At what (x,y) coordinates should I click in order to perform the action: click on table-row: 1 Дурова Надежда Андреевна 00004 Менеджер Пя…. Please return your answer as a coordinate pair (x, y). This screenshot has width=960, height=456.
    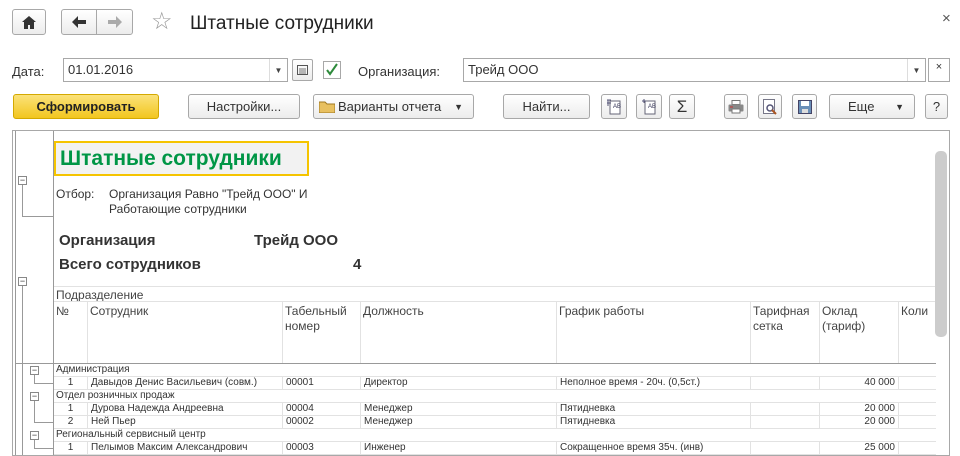
    Looking at the image, I should click on (495, 409).